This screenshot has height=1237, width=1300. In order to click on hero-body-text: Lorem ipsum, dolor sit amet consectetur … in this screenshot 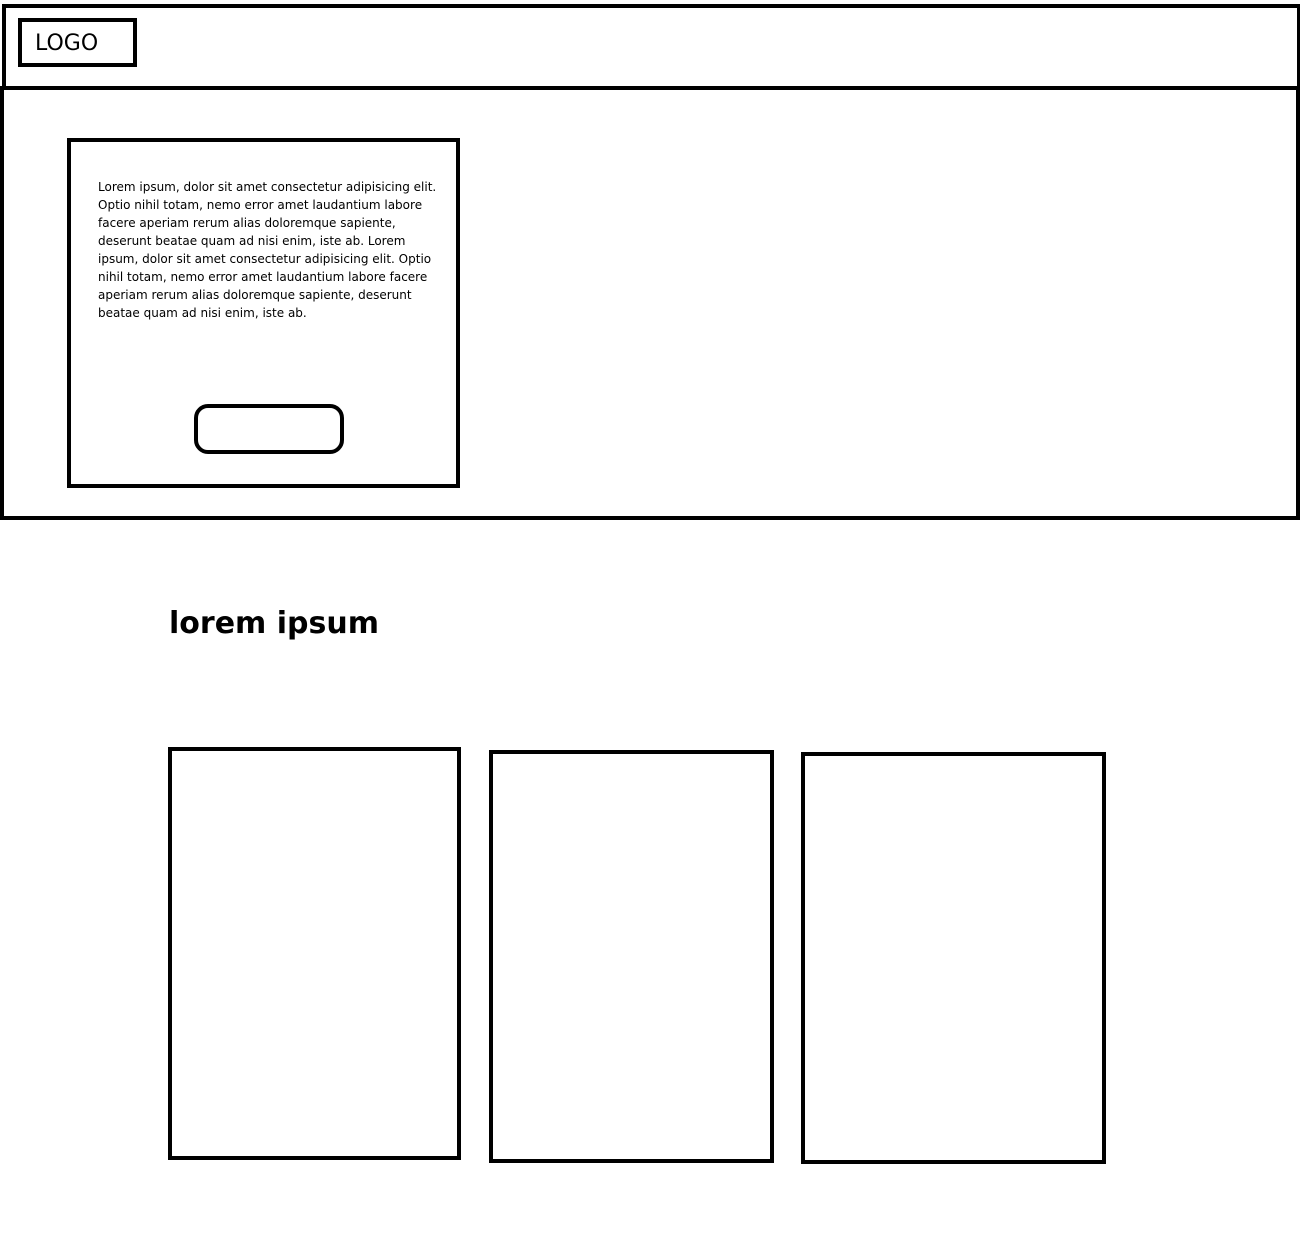, I will do `click(267, 250)`.